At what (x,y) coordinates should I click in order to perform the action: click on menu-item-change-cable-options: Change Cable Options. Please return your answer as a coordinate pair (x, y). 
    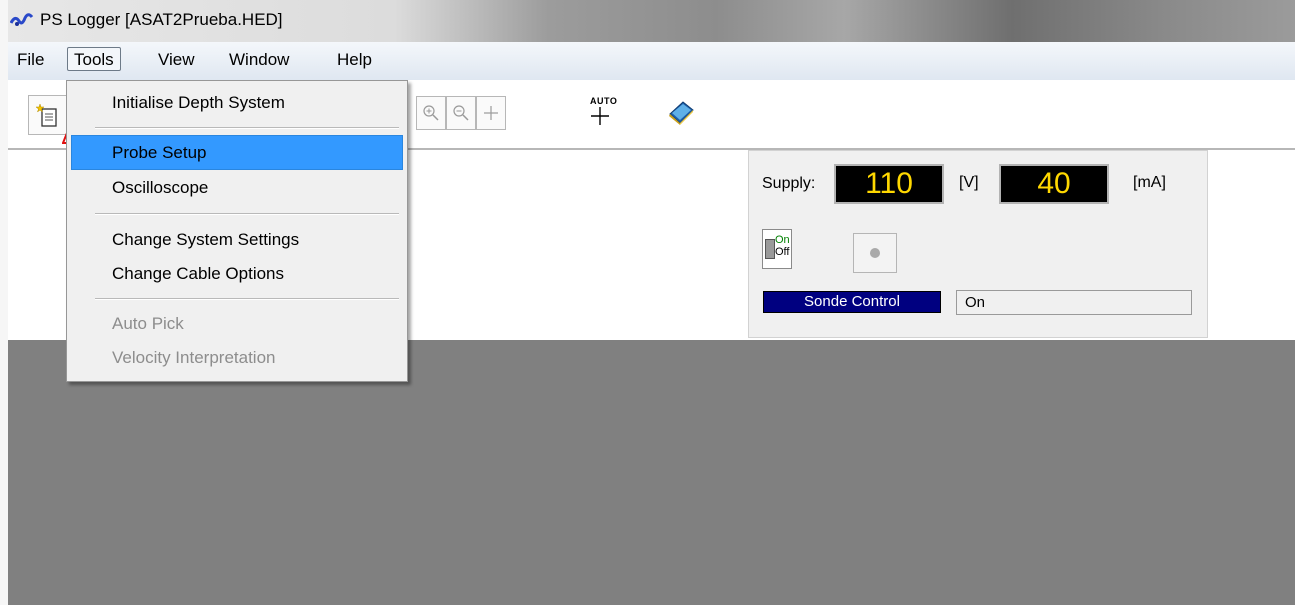
    Looking at the image, I should click on (198, 274).